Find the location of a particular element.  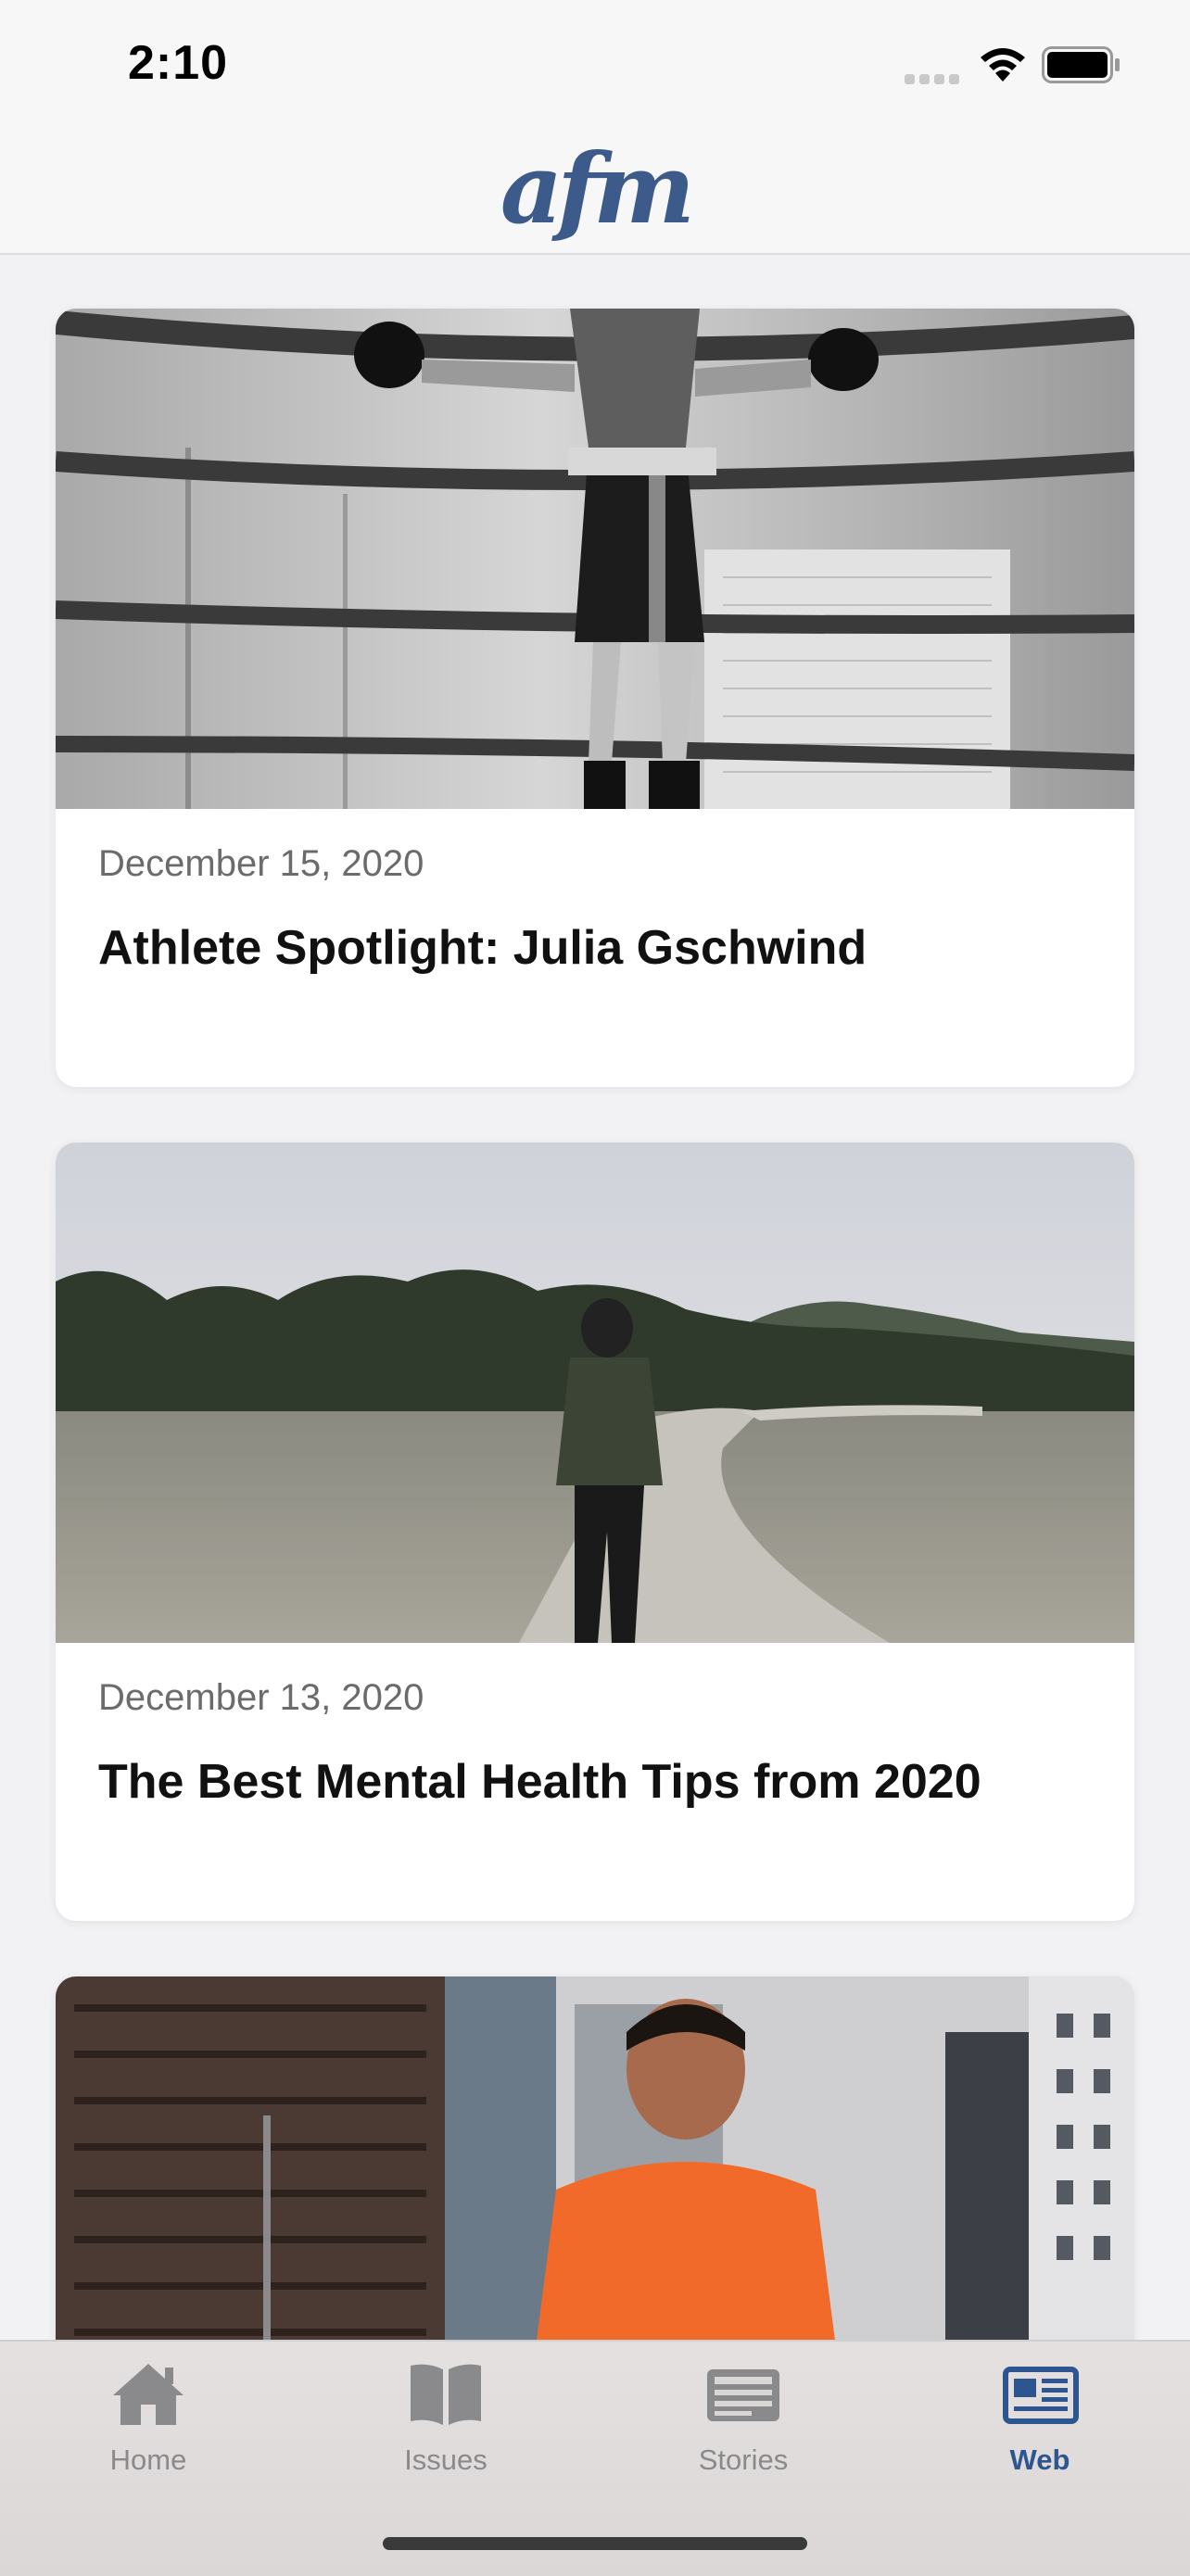

smiling-man-orange-shirt-city-photo is located at coordinates (595, 2158).